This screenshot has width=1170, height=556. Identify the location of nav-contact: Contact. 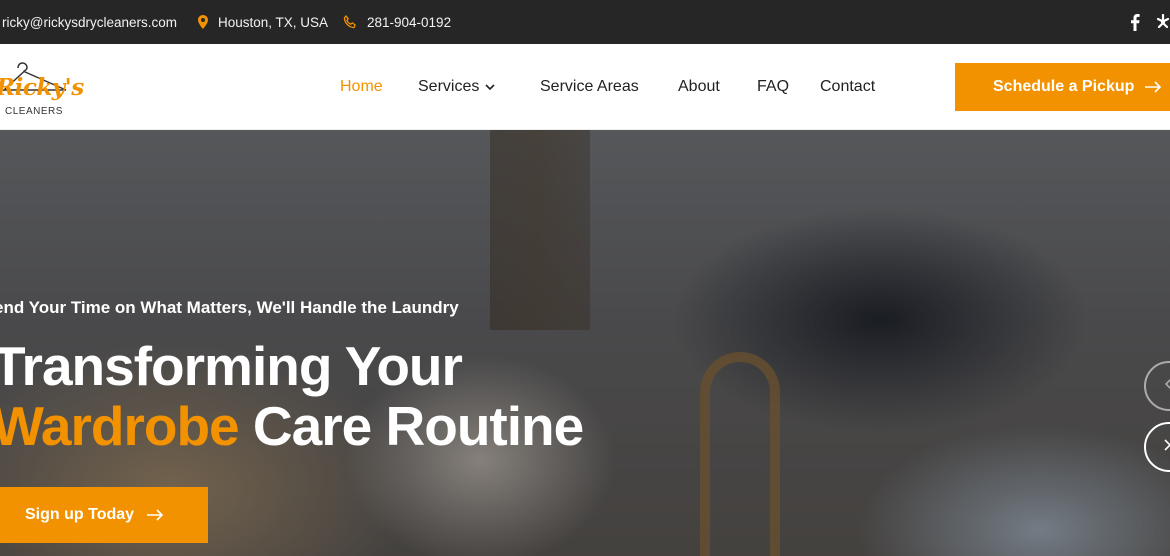
(847, 87).